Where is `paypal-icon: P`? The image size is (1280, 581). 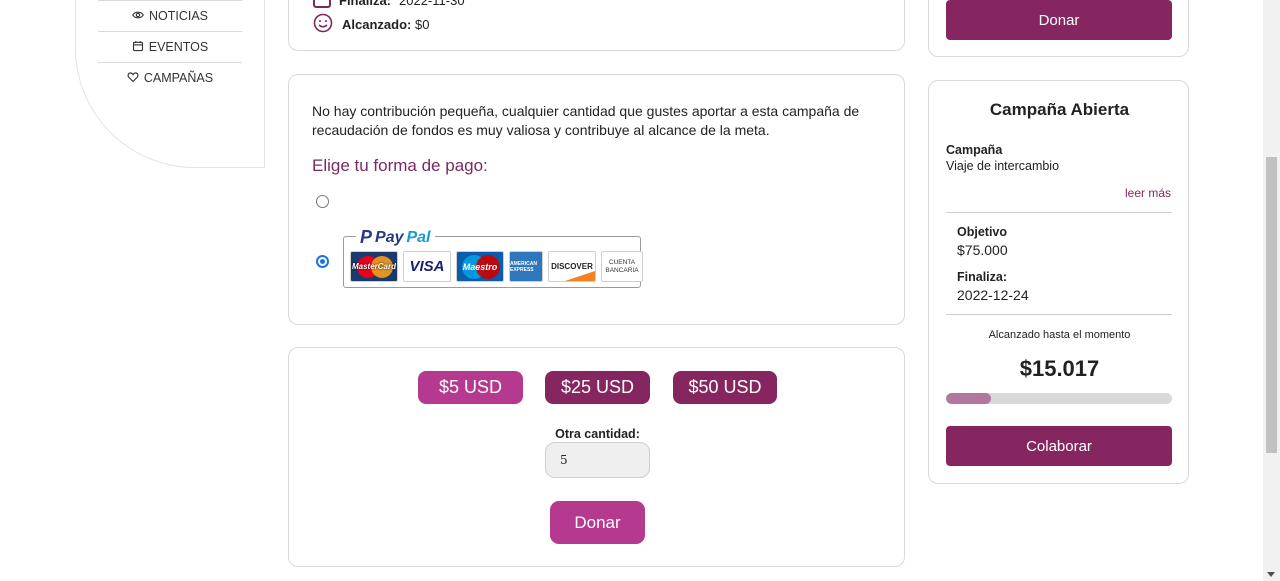 paypal-icon: P is located at coordinates (366, 237).